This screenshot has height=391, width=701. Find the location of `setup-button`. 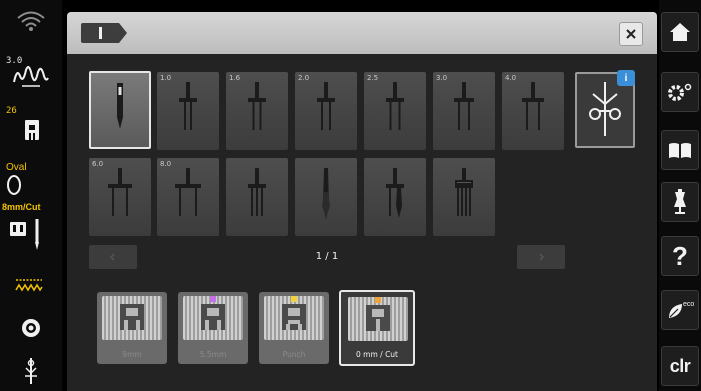

setup-button is located at coordinates (680, 92).